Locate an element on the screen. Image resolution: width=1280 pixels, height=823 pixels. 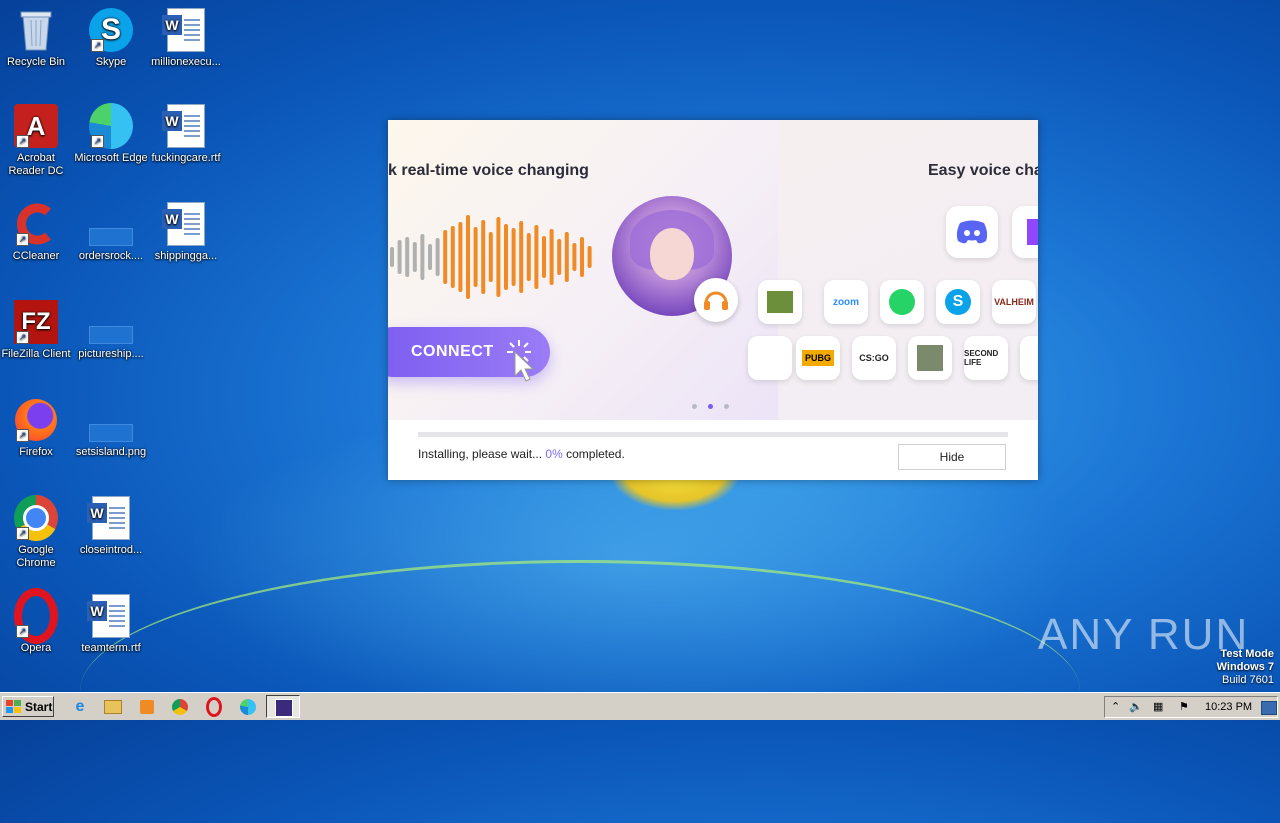
desktop-icon-label: teamterm.rtf is located at coordinates (111, 648).